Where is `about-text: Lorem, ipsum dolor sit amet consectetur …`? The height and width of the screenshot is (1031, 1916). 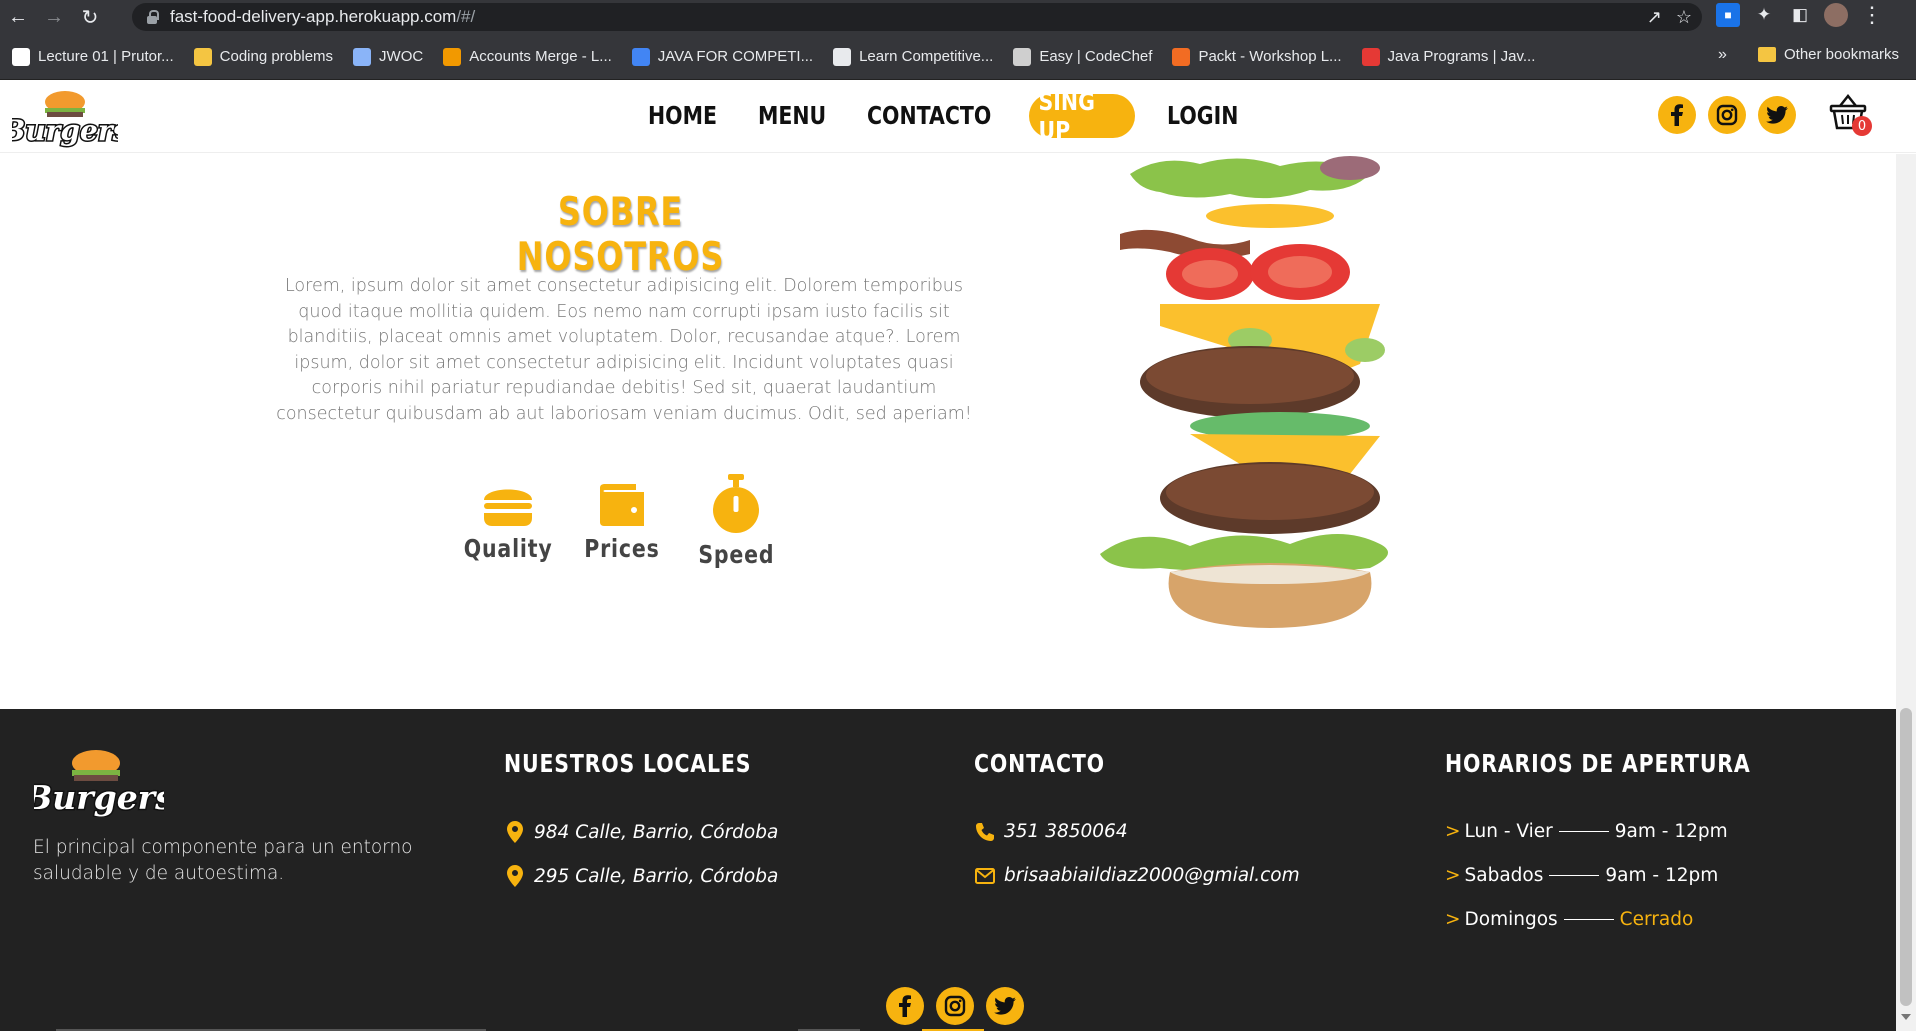 about-text: Lorem, ipsum dolor sit amet consectetur … is located at coordinates (624, 350).